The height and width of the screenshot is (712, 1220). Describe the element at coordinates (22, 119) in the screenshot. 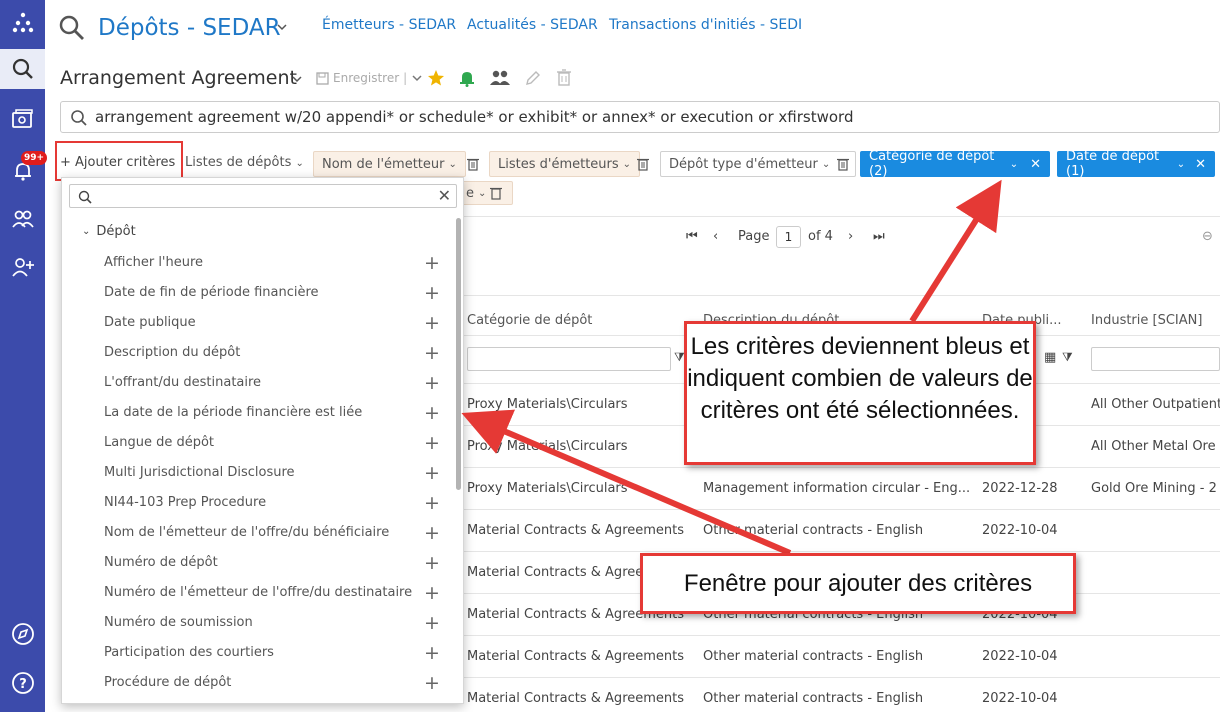

I see `documents-search-icon` at that location.